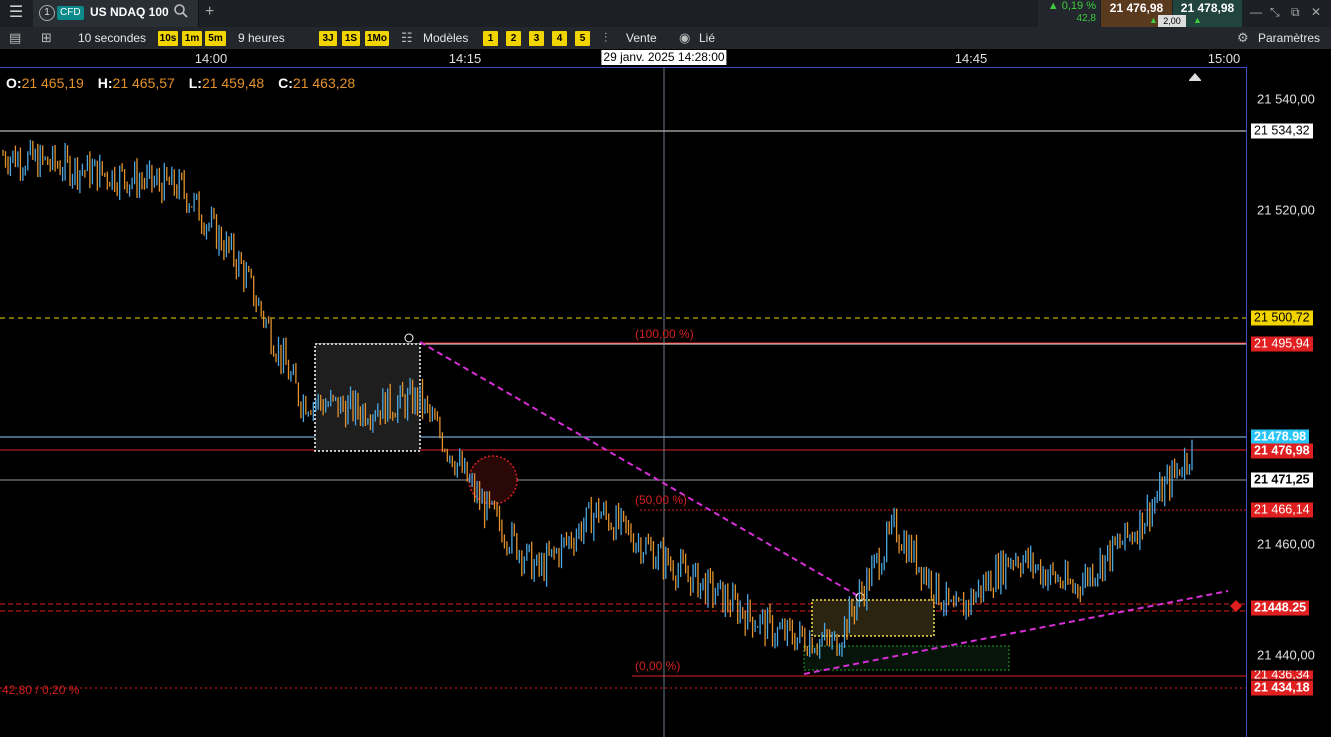 Image resolution: width=1331 pixels, height=737 pixels. I want to click on order-drag-handle-icon, so click(1236, 606).